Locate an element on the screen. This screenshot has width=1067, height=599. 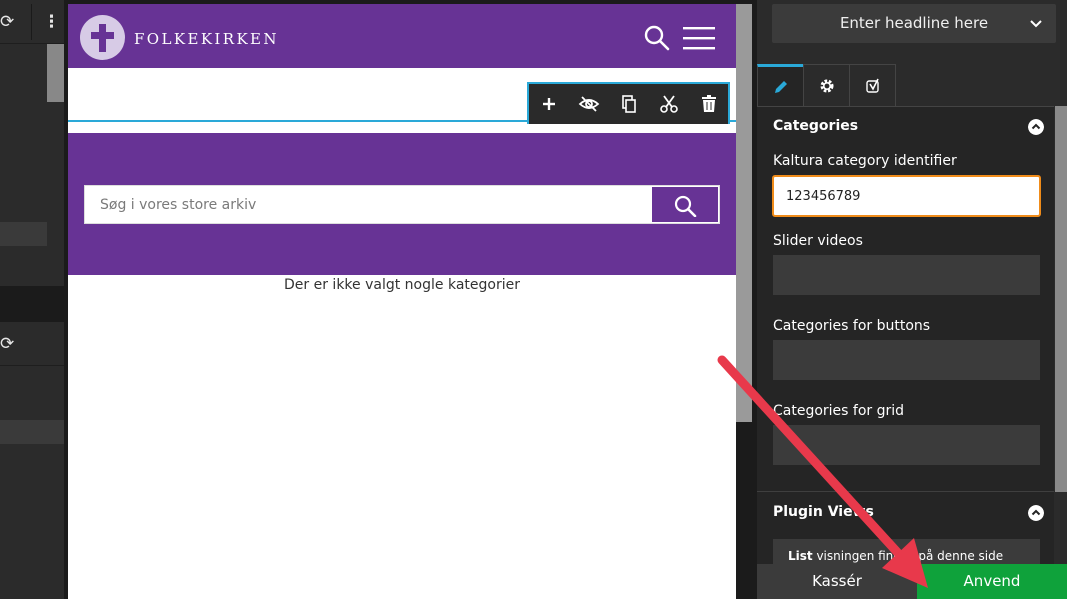
chevron-down-icon is located at coordinates (1036, 24).